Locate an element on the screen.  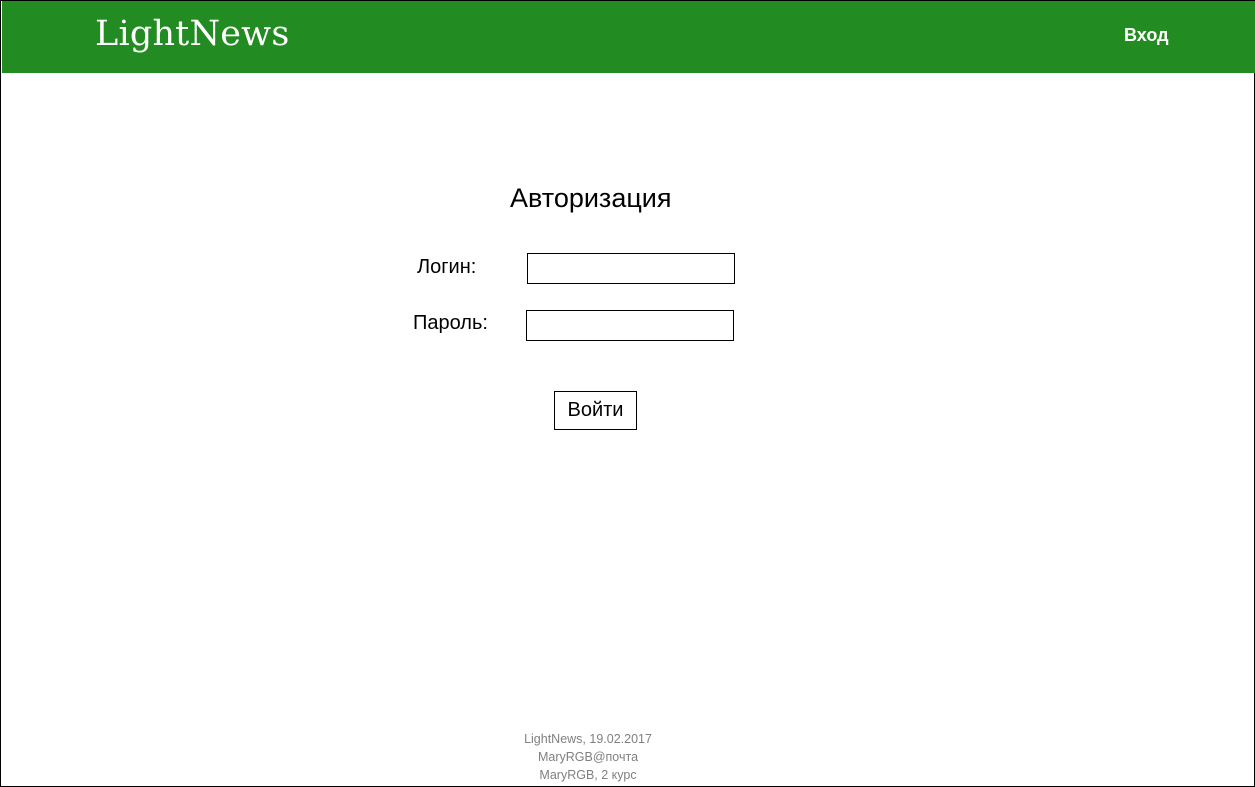
footer-line-email: MaryRGB@почта is located at coordinates (588, 757).